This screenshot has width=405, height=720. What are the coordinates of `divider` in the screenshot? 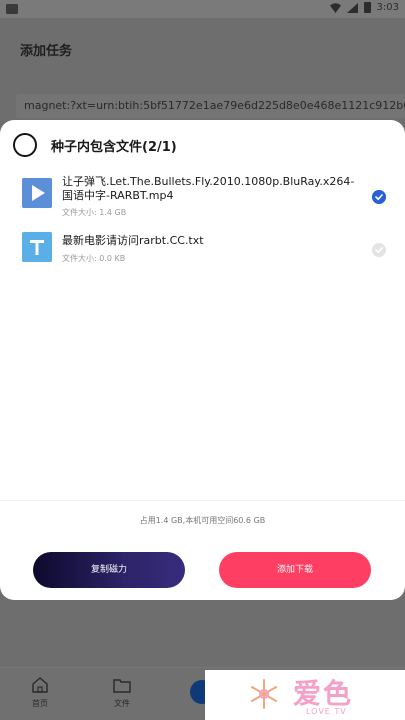 It's located at (202, 500).